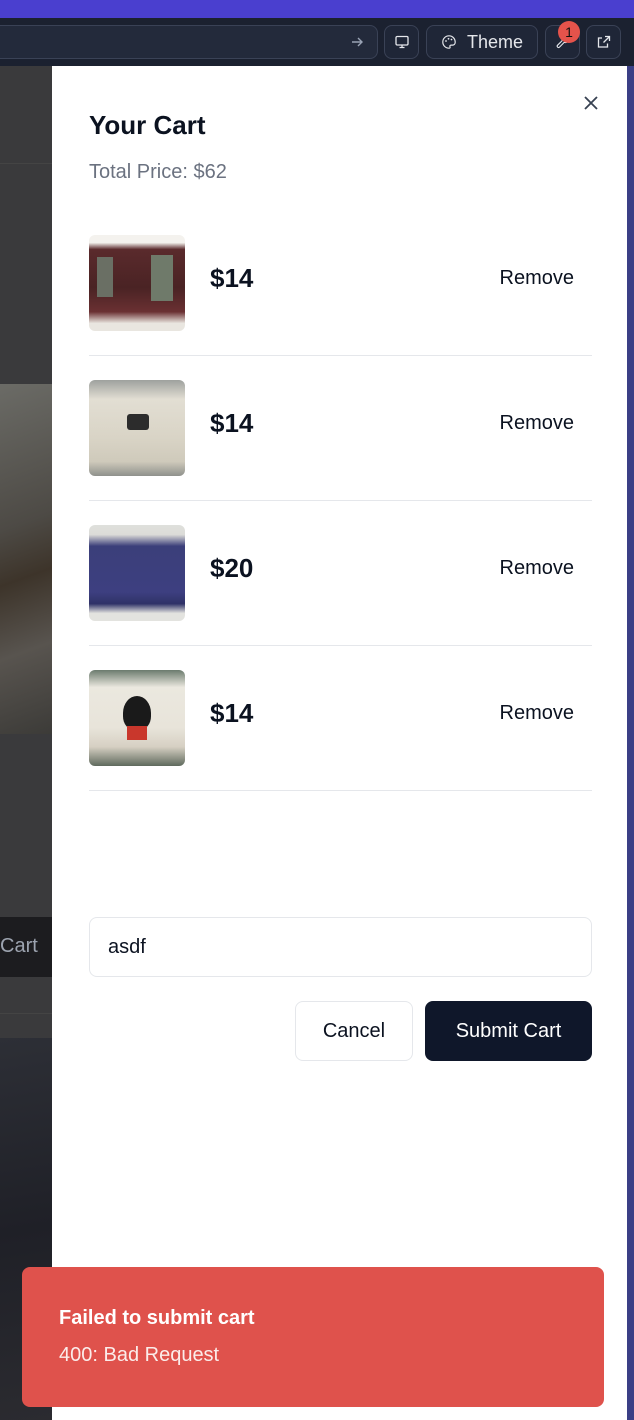 Image resolution: width=634 pixels, height=1420 pixels. Describe the element at coordinates (340, 947) in the screenshot. I see `cart-note-input` at that location.